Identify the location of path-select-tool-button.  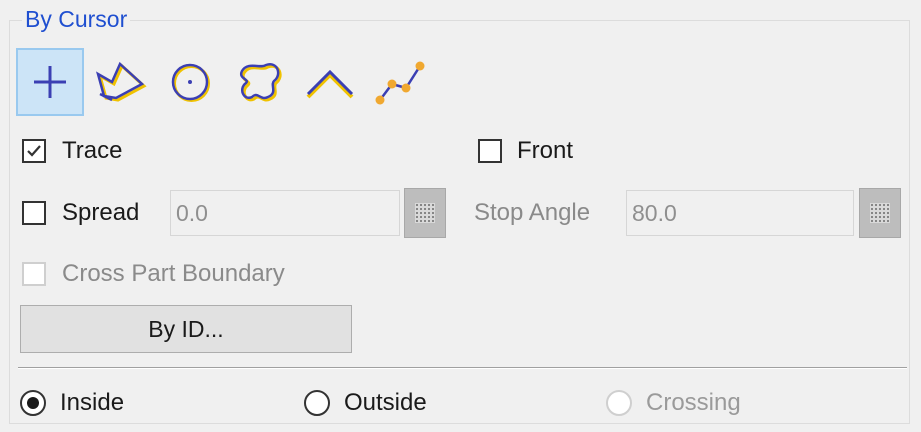
(400, 82).